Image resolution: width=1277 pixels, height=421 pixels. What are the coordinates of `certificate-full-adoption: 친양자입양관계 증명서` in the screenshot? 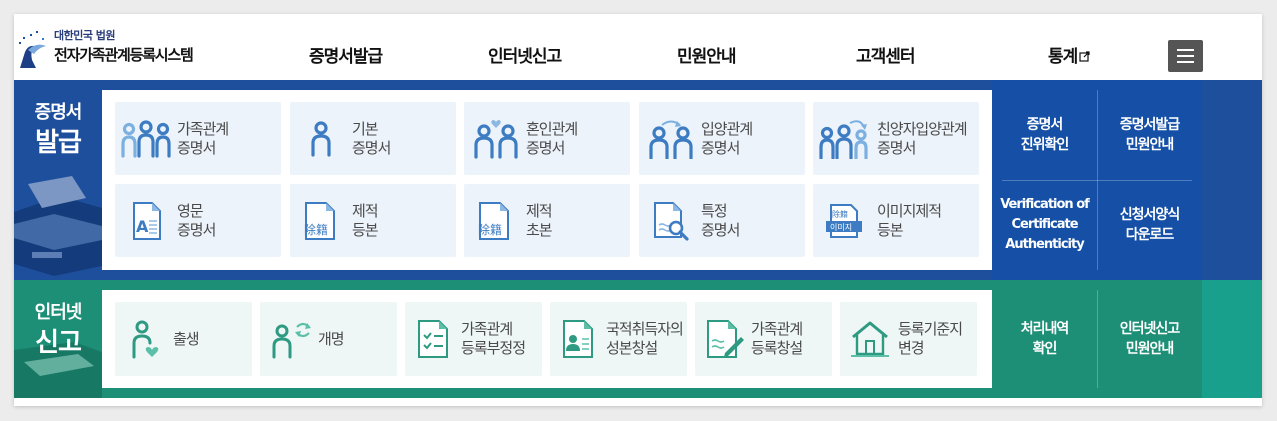 It's located at (896, 138).